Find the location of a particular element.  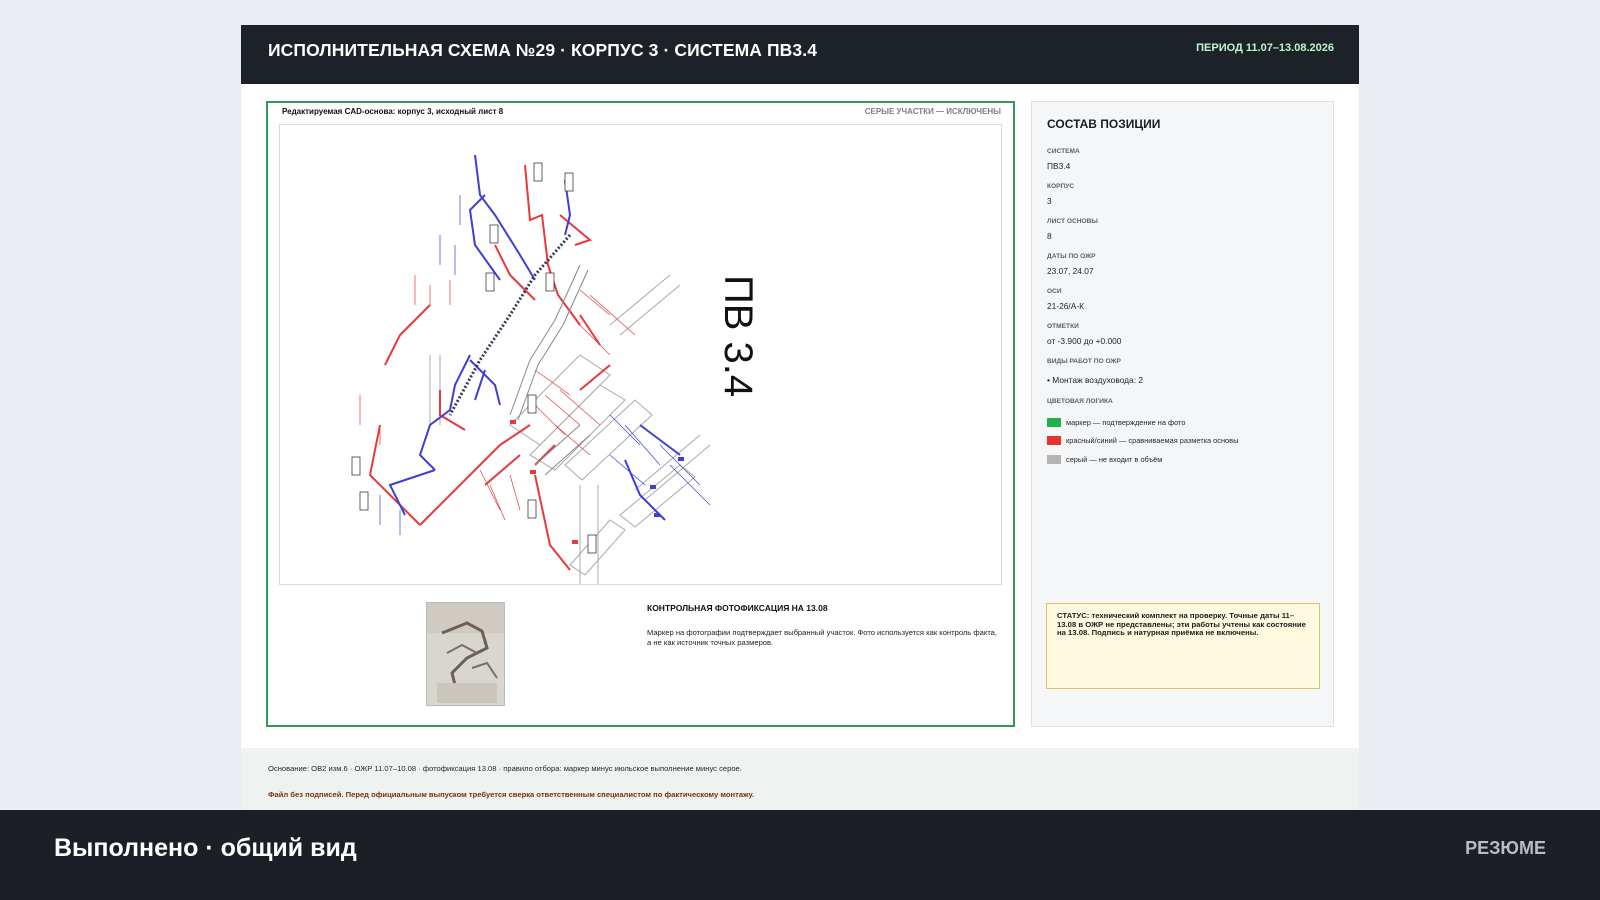

field-base-sheet: ЛИСТ ОСНОВЫ 8 is located at coordinates (1072, 229).